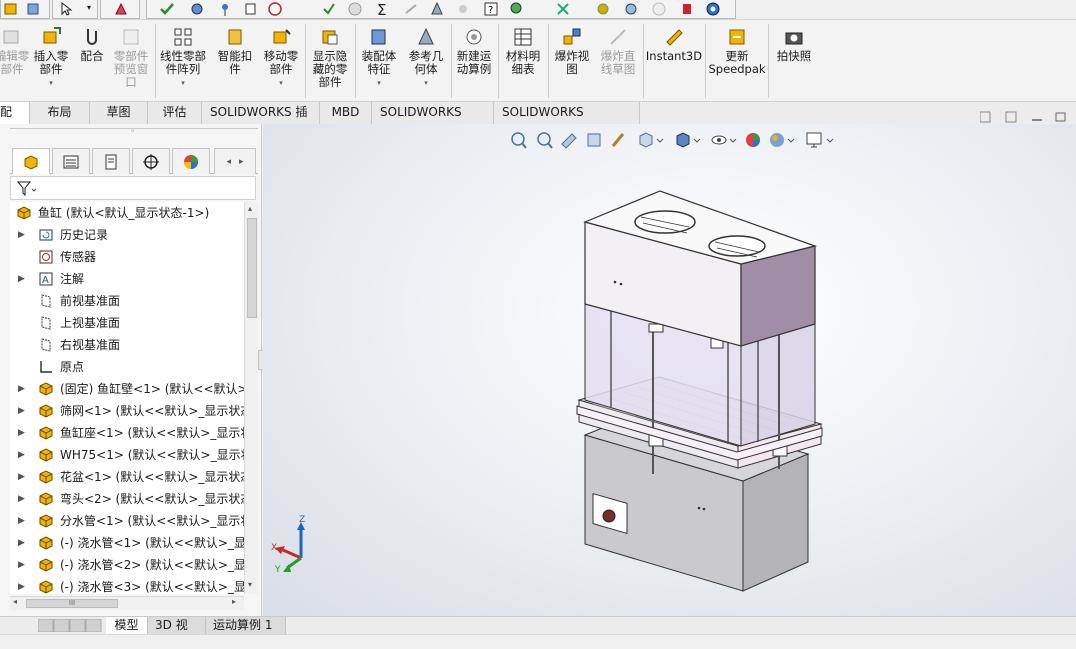  I want to click on horizontal-scroll-thumb: III, so click(72, 603).